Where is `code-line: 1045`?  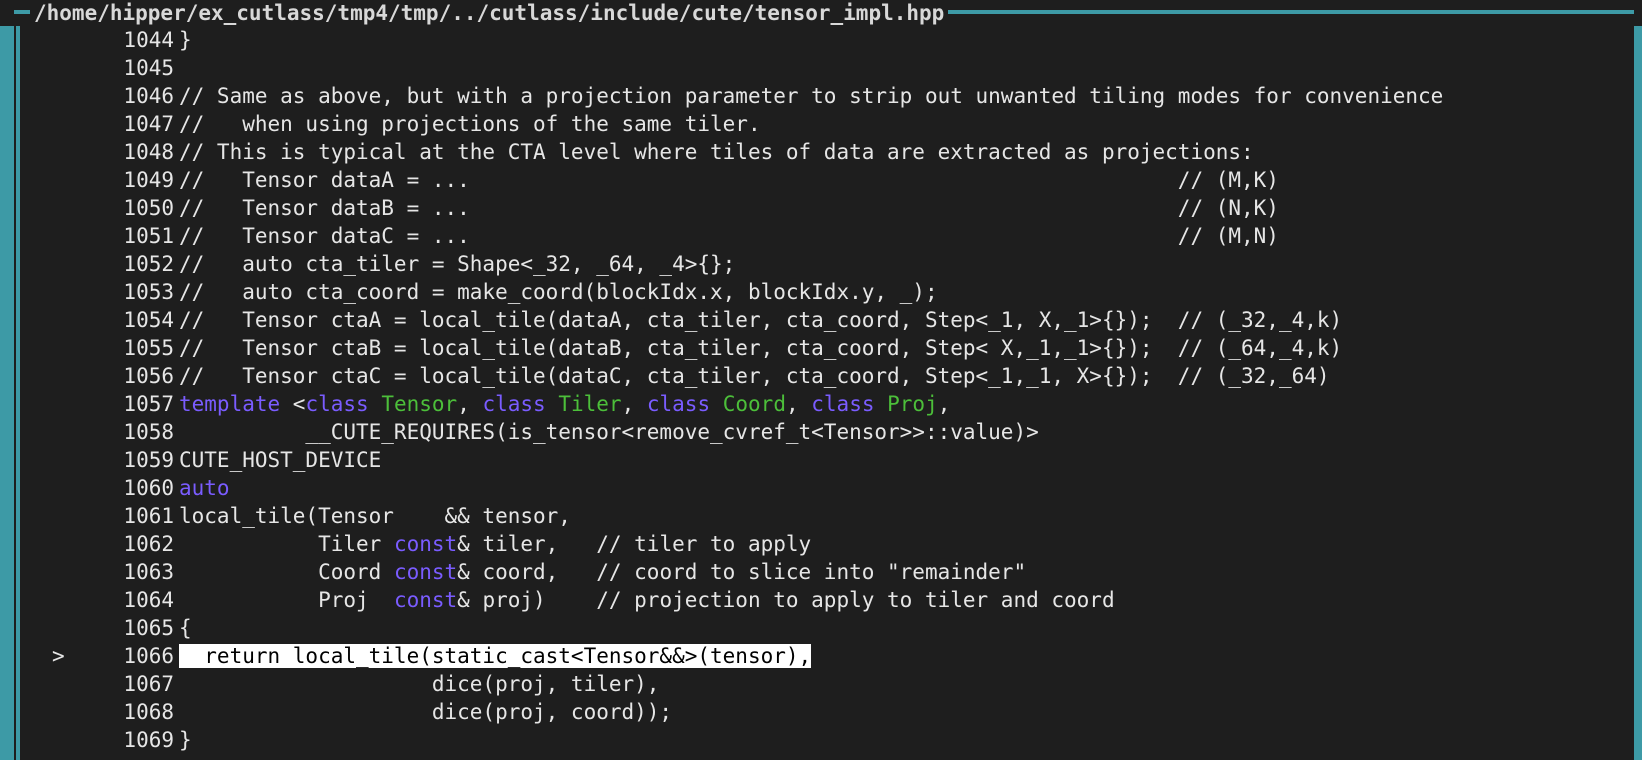
code-line: 1045 is located at coordinates (828, 68).